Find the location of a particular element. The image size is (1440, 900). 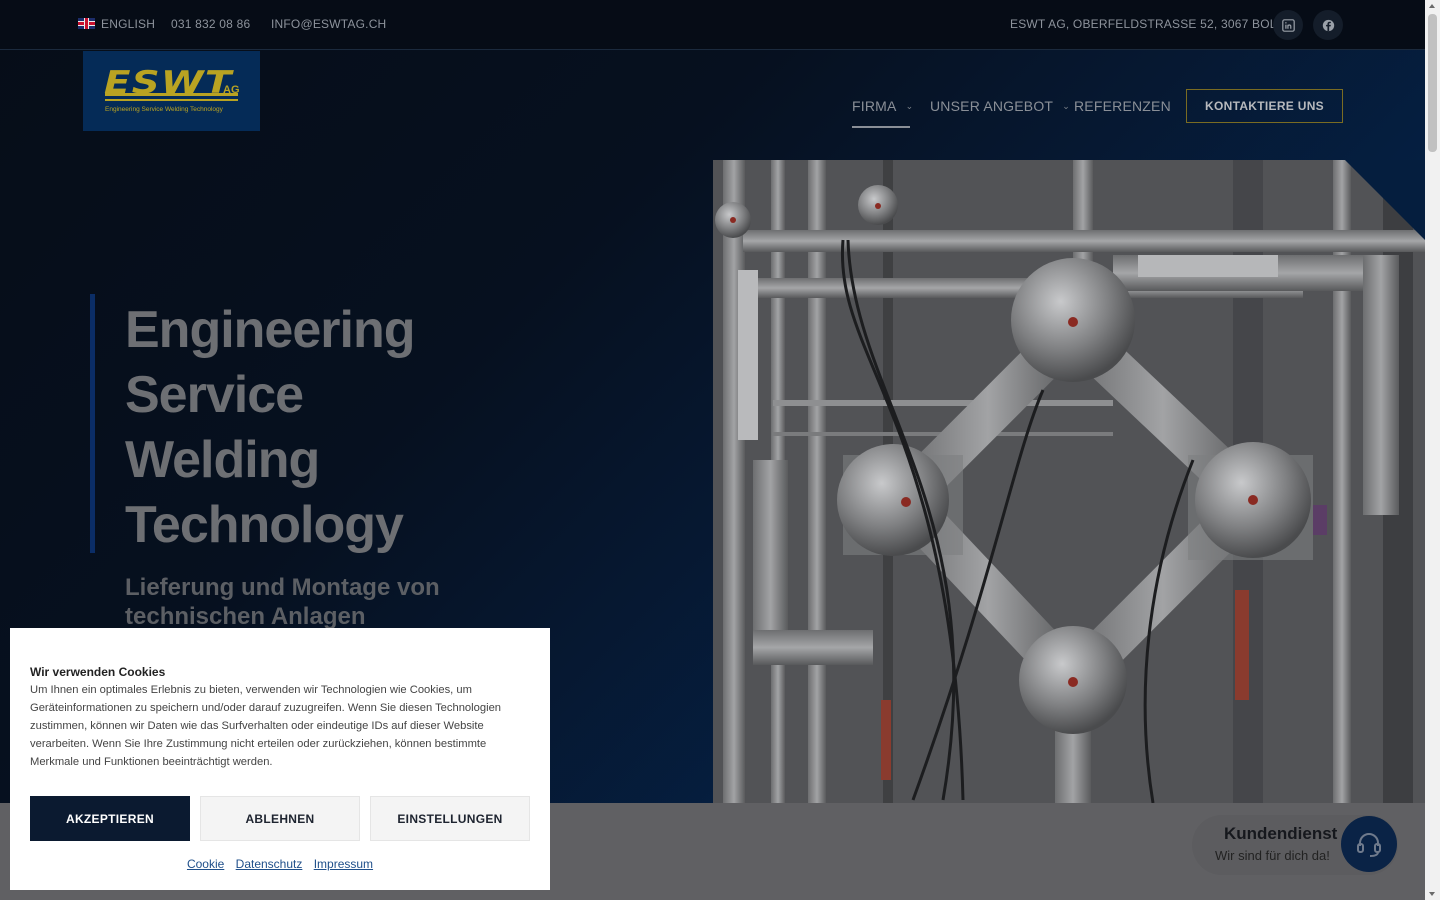

uk-flag-icon is located at coordinates (86, 23).